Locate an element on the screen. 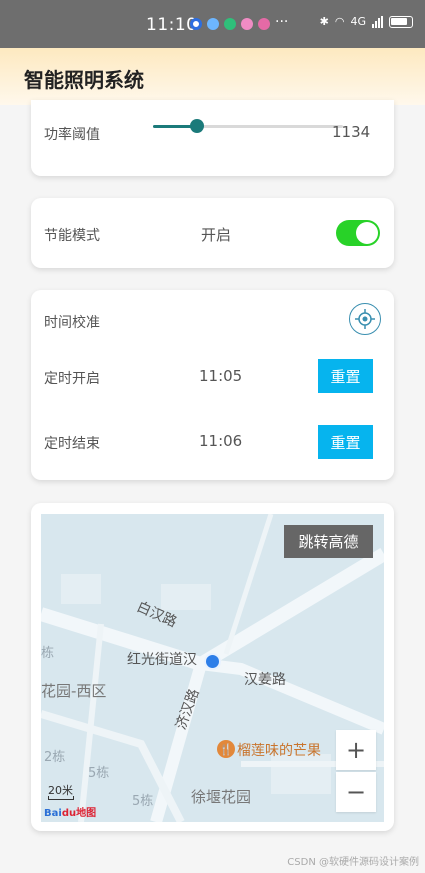 The width and height of the screenshot is (425, 873). slider-thumb is located at coordinates (196, 126).